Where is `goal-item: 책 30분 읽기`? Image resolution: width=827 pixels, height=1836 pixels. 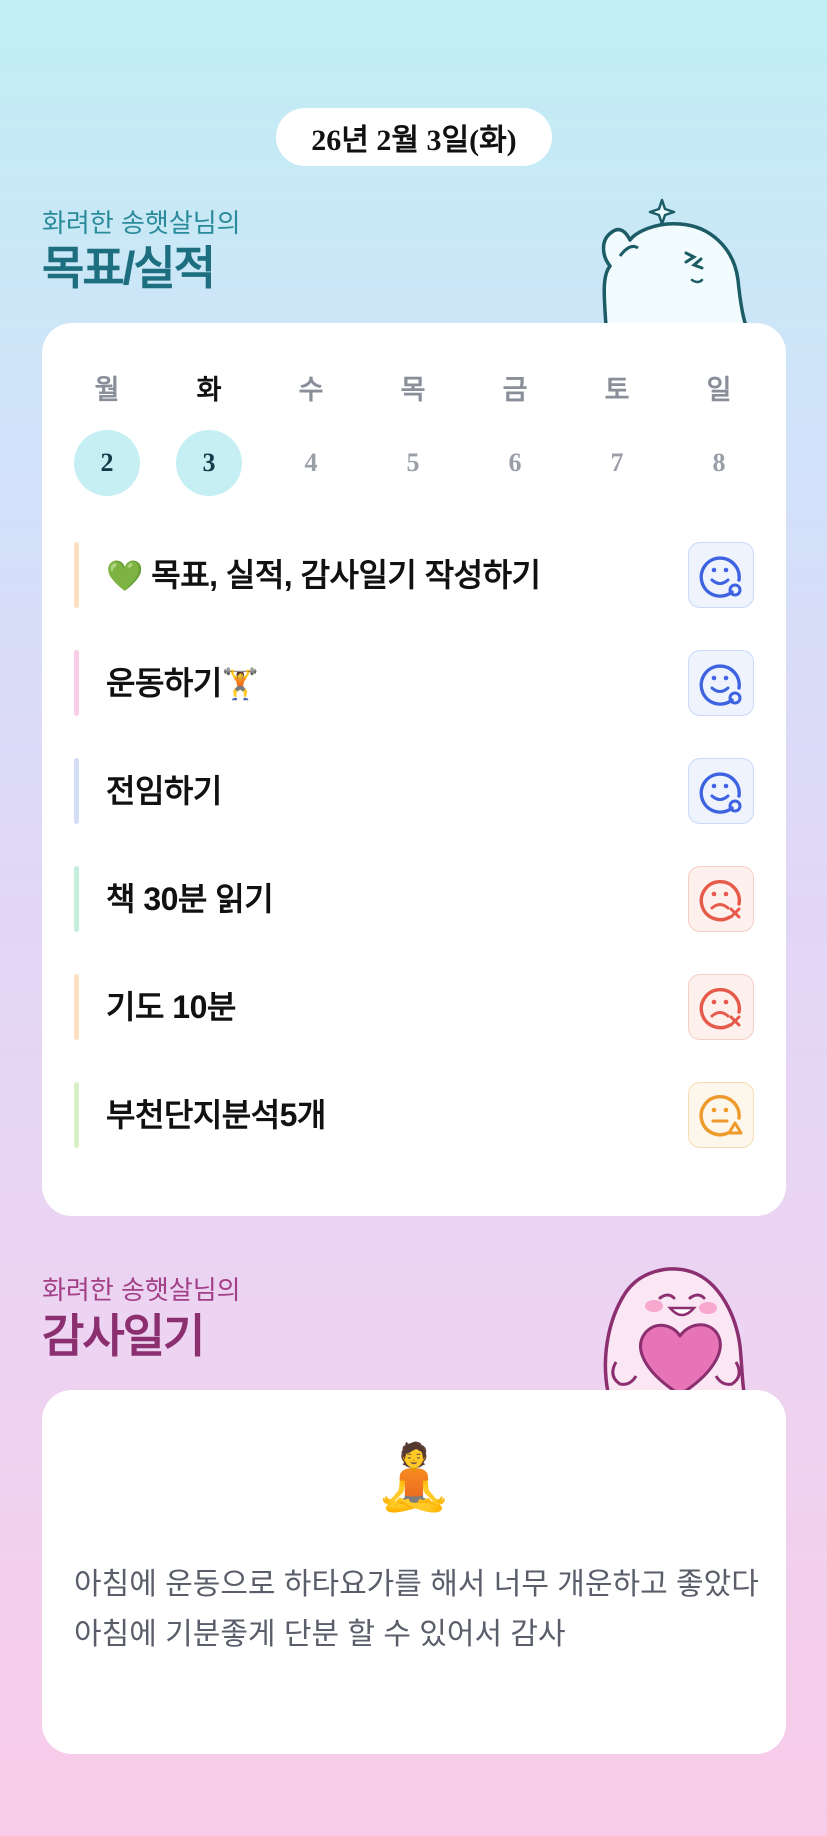 goal-item: 책 30분 읽기 is located at coordinates (414, 899).